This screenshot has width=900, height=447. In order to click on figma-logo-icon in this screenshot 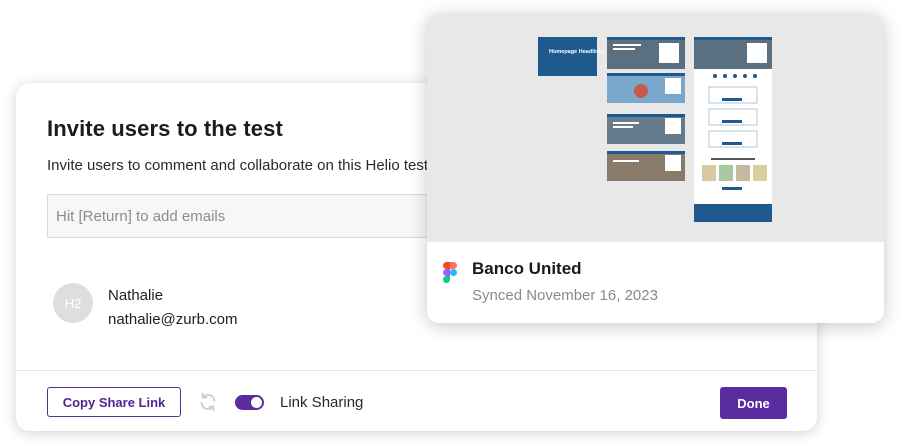, I will do `click(450, 272)`.